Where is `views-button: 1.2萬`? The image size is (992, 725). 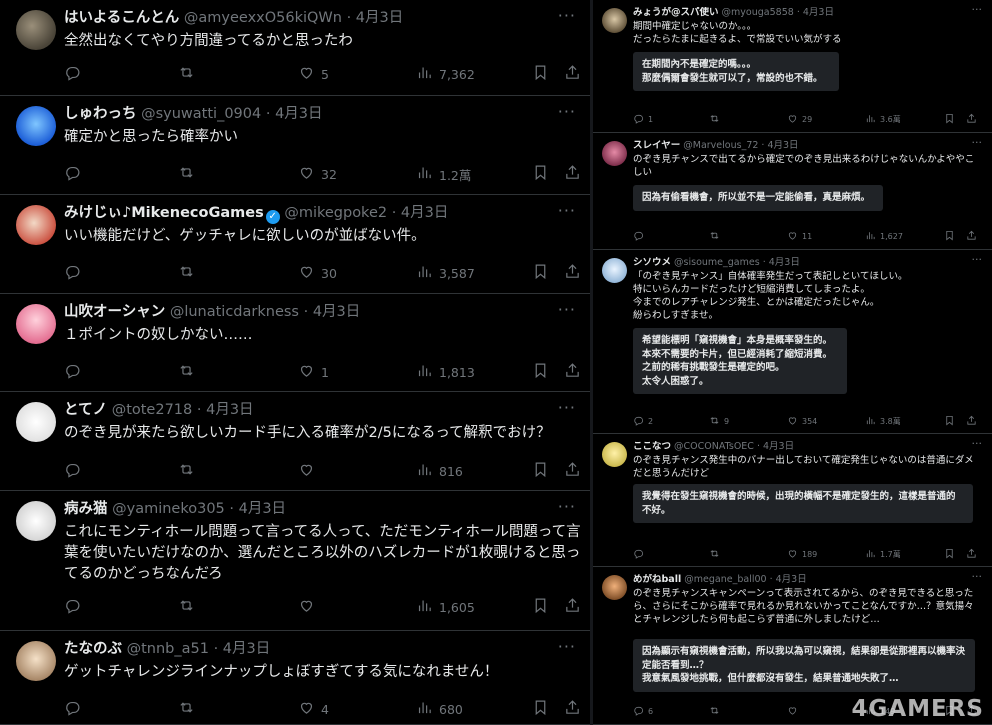 views-button: 1.2萬 is located at coordinates (443, 174).